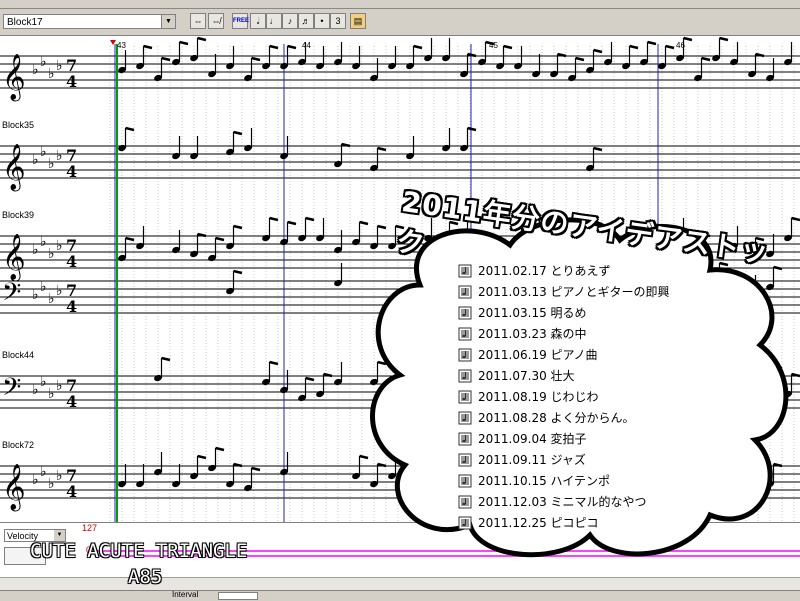 The width and height of the screenshot is (800, 601). Describe the element at coordinates (145, 577) in the screenshot. I see `overlay-code: A85` at that location.